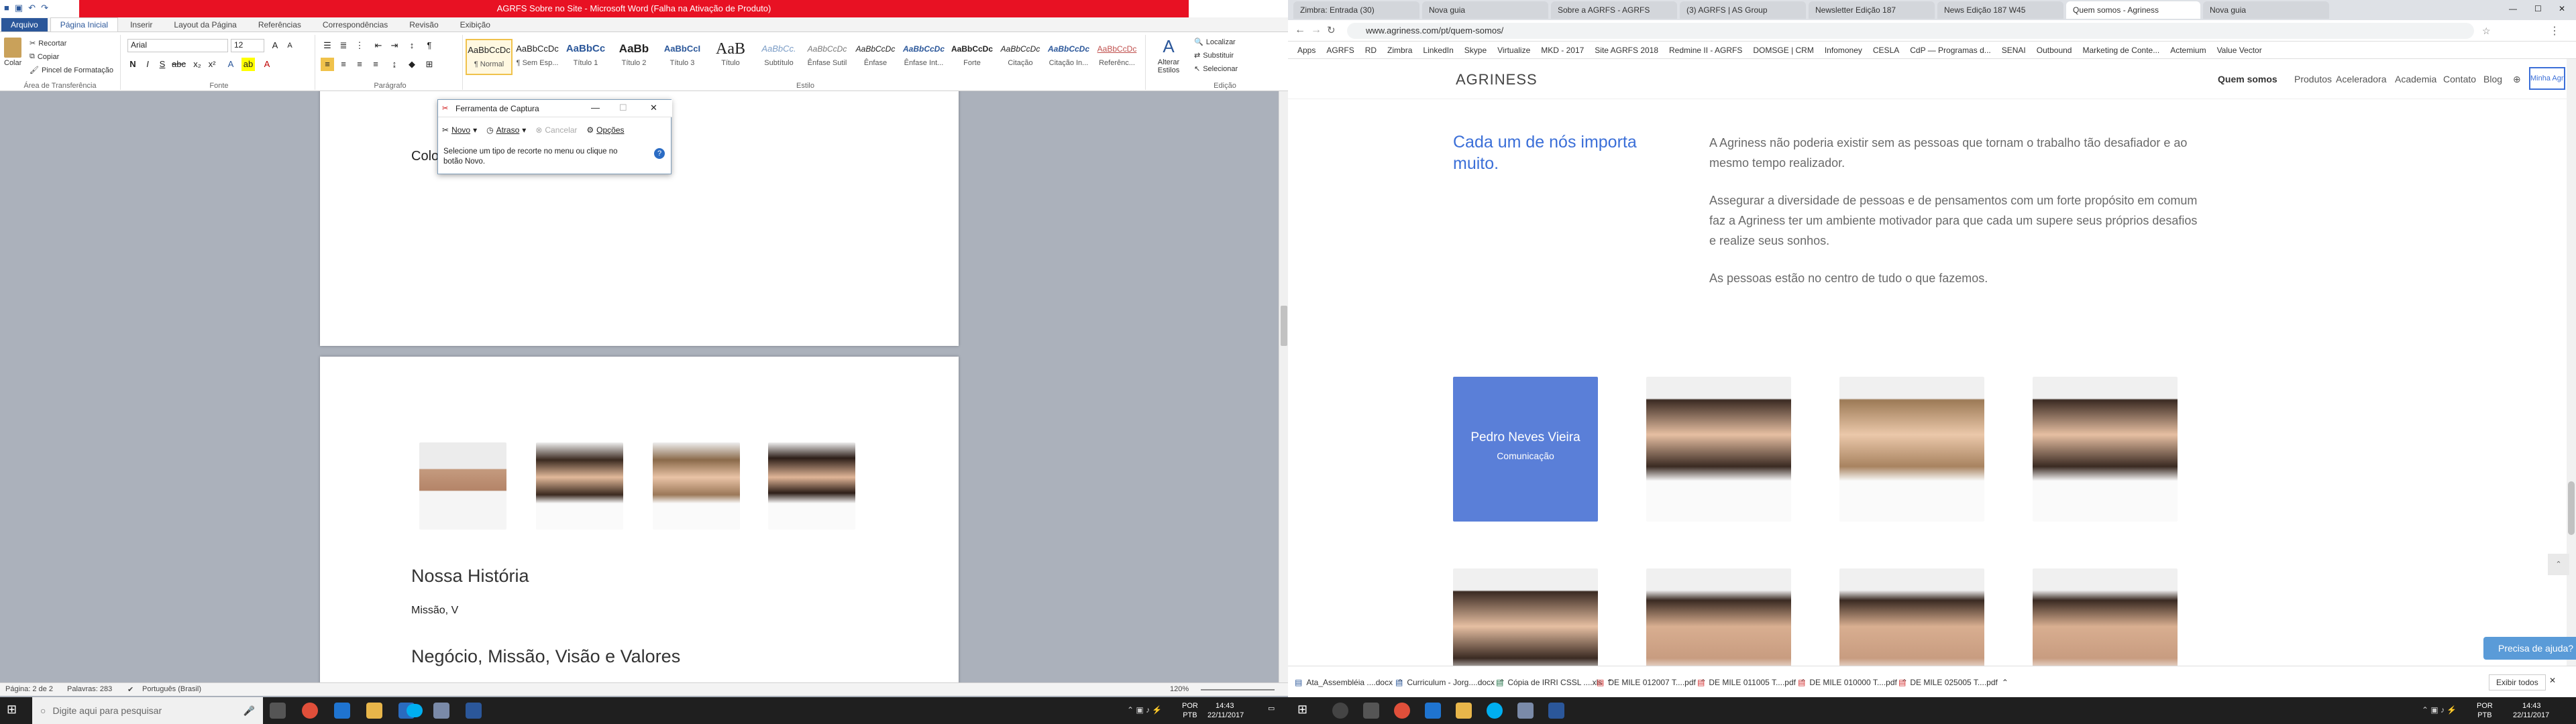  Describe the element at coordinates (1402, 711) in the screenshot. I see `chrome-icon` at that location.